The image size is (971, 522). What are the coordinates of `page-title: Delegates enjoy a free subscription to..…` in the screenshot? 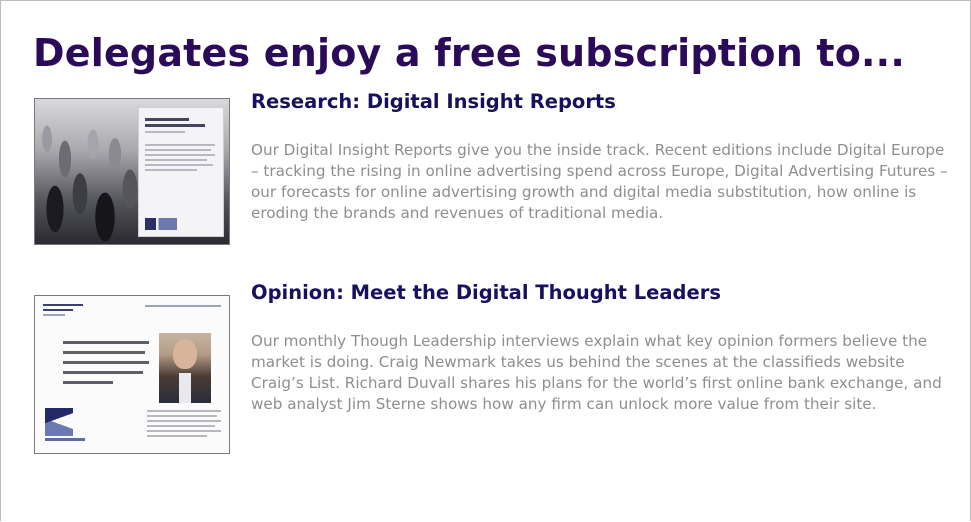 It's located at (469, 53).